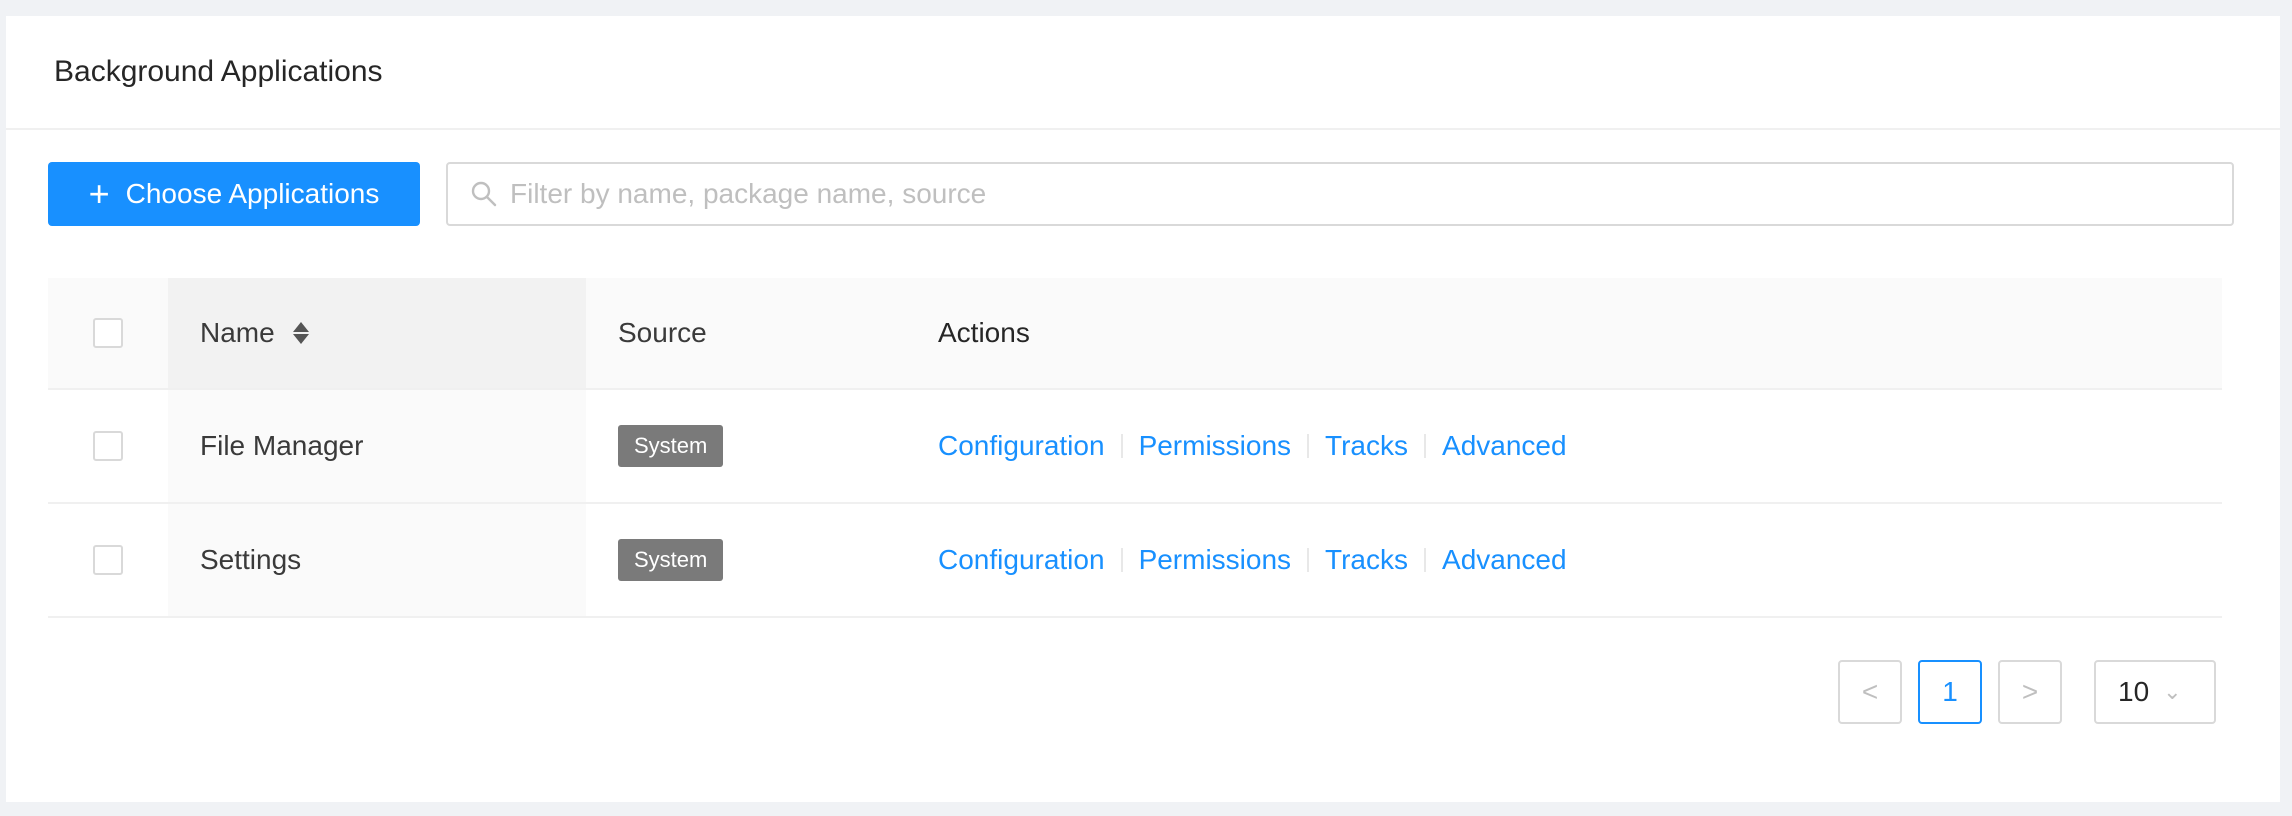  Describe the element at coordinates (762, 333) in the screenshot. I see `column-header-source: Source` at that location.